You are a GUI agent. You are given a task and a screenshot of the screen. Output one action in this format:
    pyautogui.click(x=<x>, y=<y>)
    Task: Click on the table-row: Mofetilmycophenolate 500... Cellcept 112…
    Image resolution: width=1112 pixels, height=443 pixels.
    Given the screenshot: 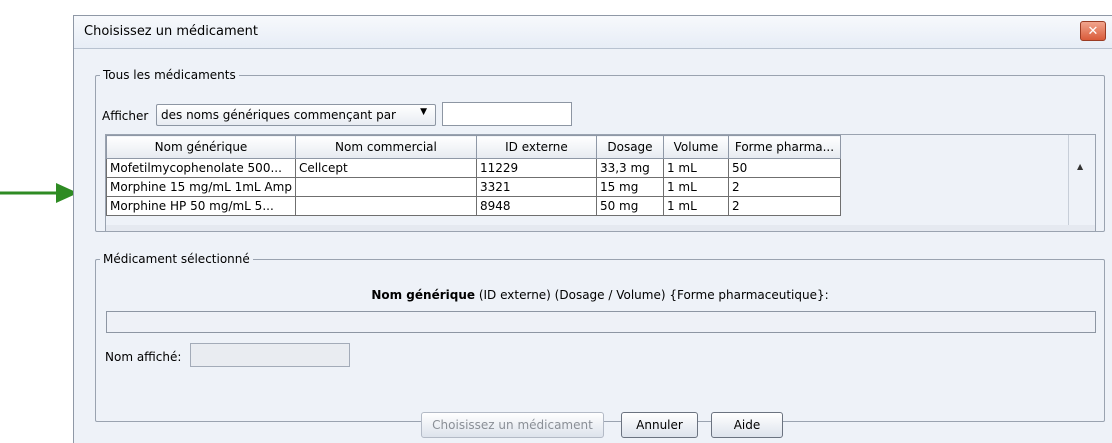 What is the action you would take?
    pyautogui.click(x=473, y=168)
    